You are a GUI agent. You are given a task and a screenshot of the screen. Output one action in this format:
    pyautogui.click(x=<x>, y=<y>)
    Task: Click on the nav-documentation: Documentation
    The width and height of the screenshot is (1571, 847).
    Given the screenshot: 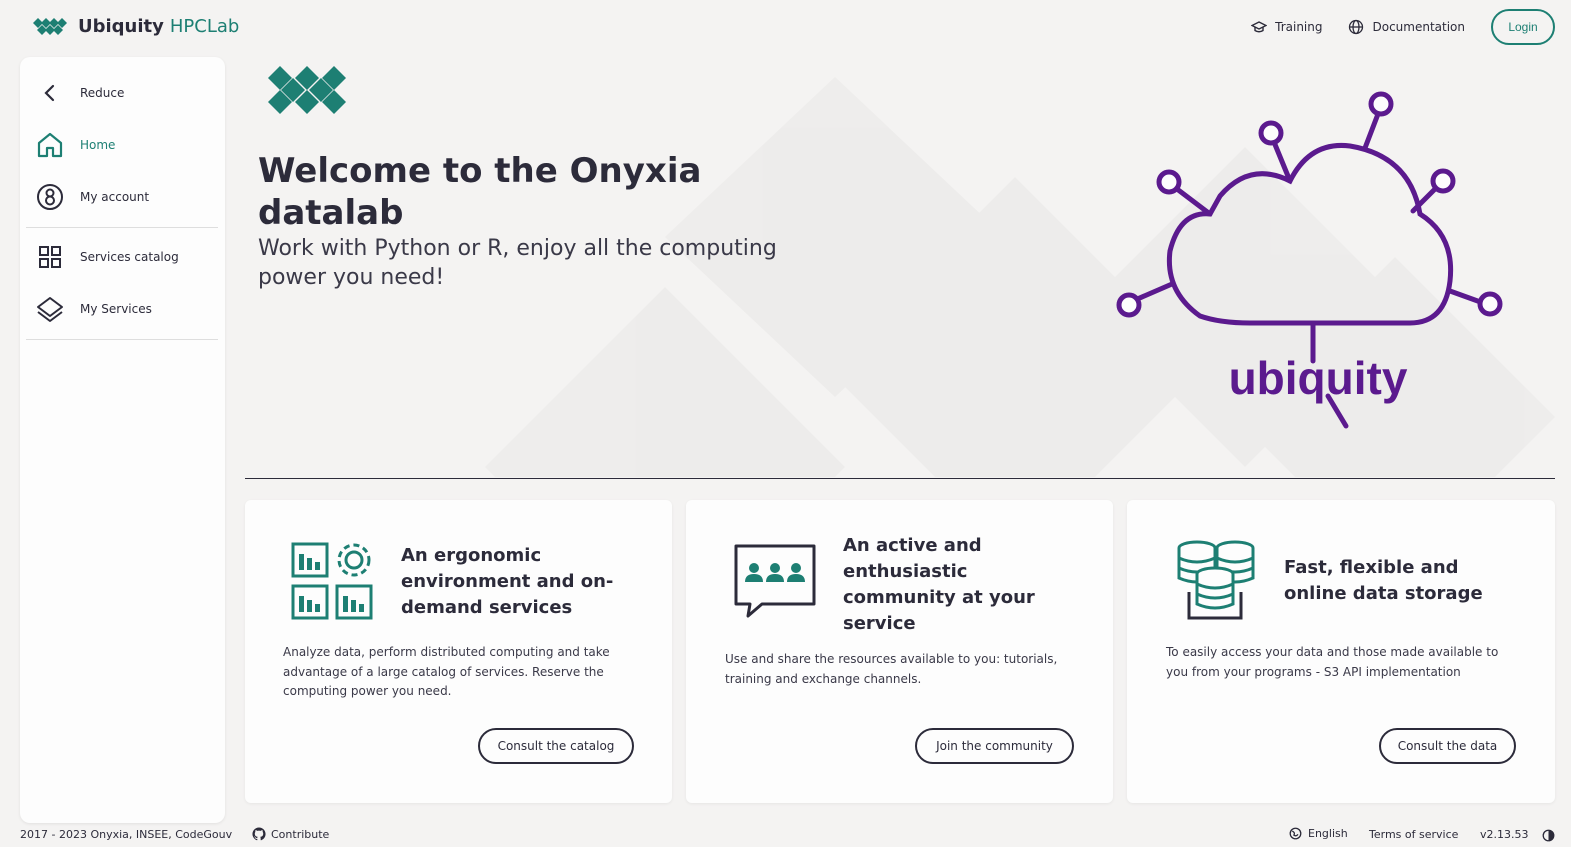 What is the action you would take?
    pyautogui.click(x=1406, y=27)
    